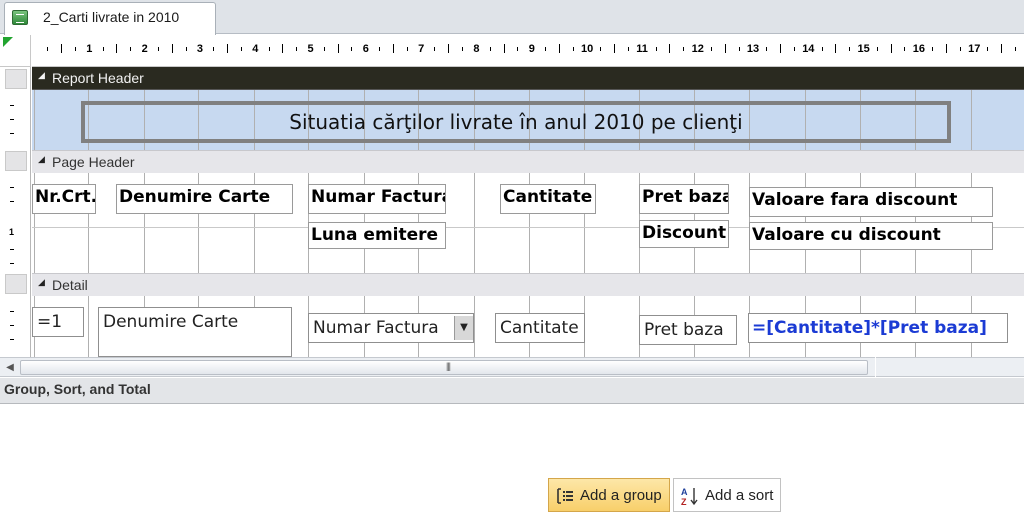 This screenshot has width=1024, height=524. Describe the element at coordinates (64, 199) in the screenshot. I see `nr-crt-label: Nr.Crt.` at that location.